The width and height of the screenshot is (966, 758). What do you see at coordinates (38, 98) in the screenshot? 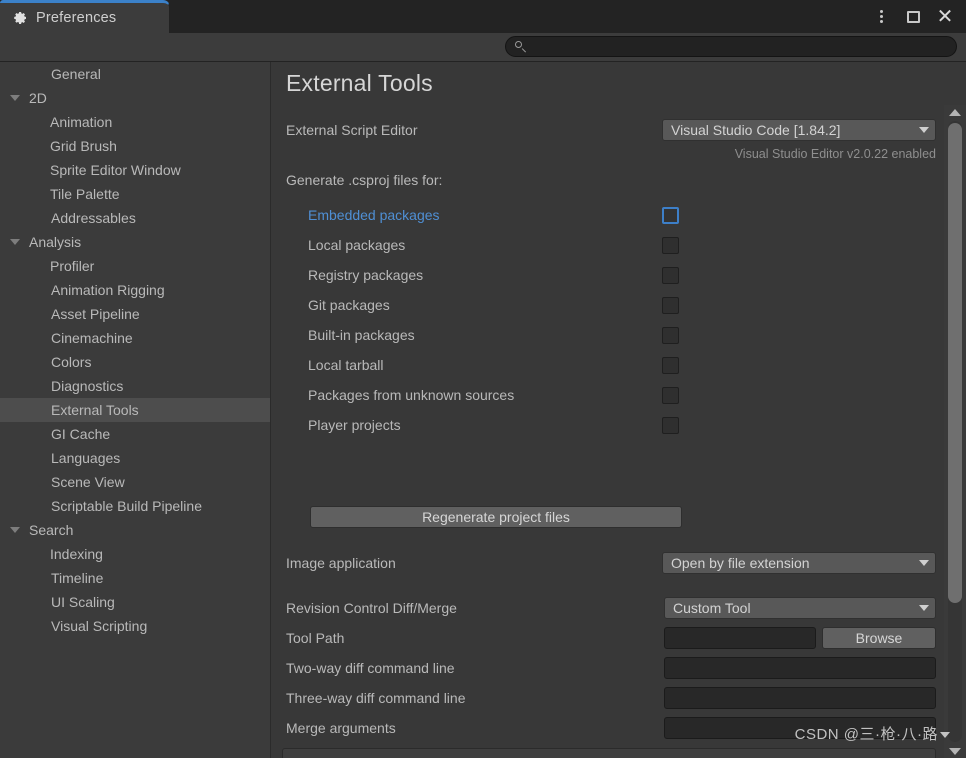
I see `sidebar-item-label: 2D` at bounding box center [38, 98].